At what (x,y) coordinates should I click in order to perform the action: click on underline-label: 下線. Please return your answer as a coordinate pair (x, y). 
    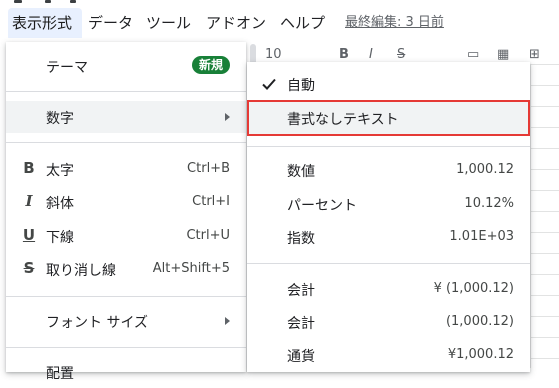
    Looking at the image, I should click on (60, 238).